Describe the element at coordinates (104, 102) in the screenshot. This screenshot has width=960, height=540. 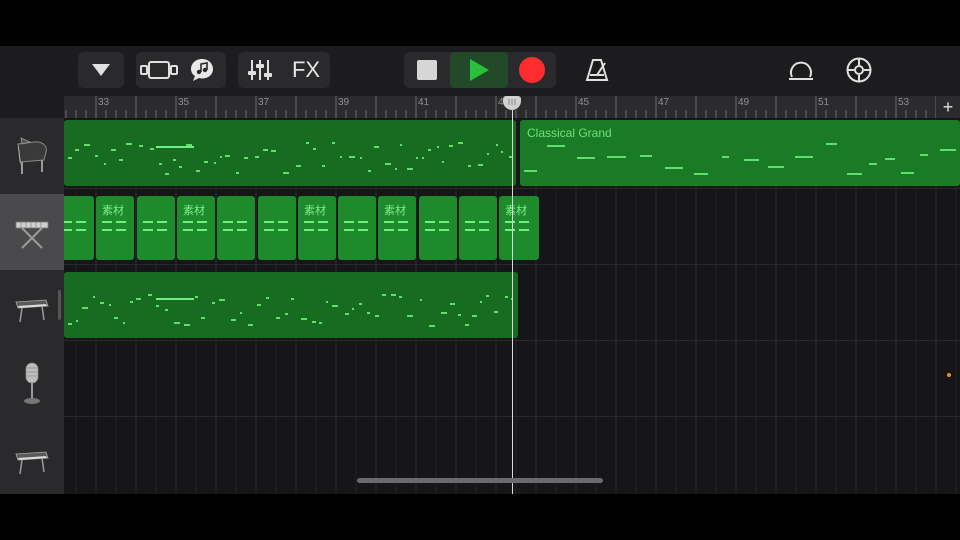
I see `ruler-bar-label: 33` at that location.